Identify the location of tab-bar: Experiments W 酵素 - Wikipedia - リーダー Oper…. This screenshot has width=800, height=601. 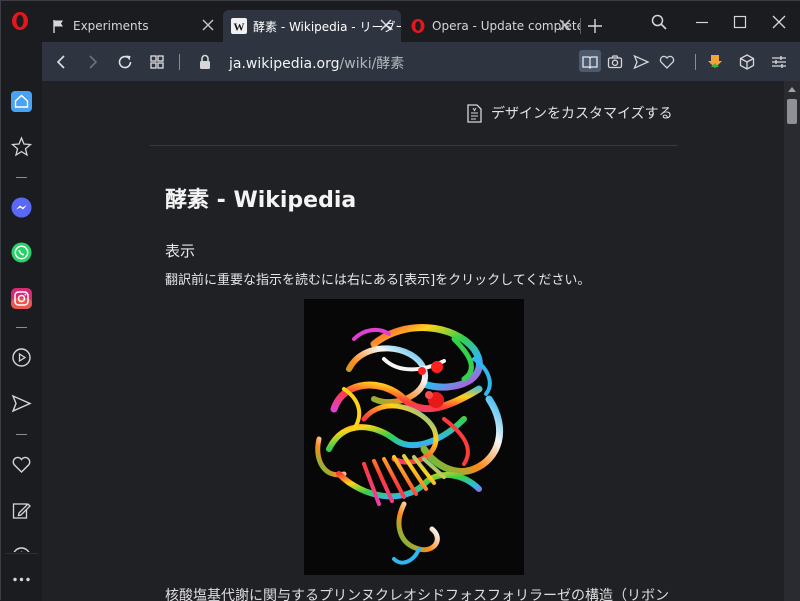
(400, 21).